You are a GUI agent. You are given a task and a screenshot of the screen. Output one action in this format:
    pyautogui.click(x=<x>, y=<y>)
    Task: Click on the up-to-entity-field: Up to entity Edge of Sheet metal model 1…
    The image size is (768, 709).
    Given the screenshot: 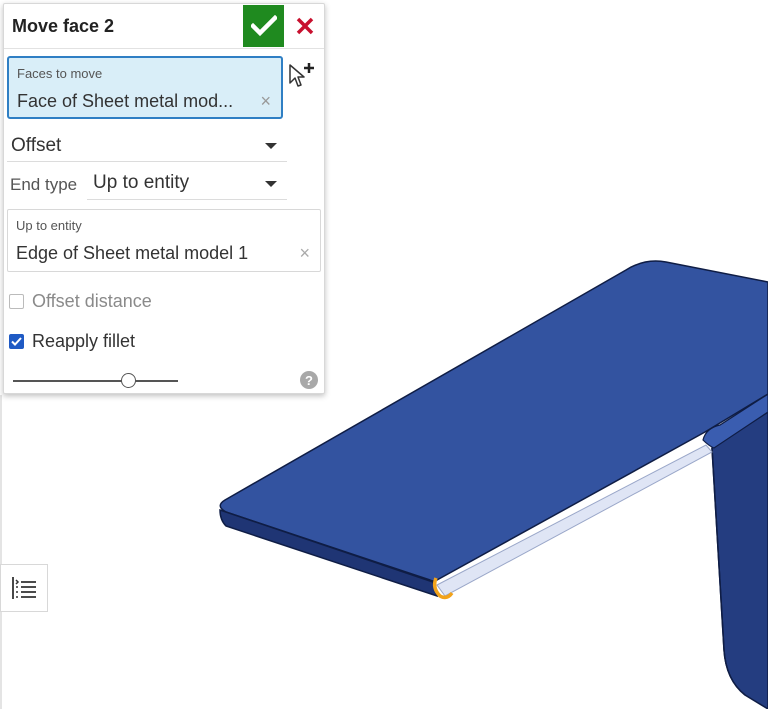 What is the action you would take?
    pyautogui.click(x=164, y=240)
    